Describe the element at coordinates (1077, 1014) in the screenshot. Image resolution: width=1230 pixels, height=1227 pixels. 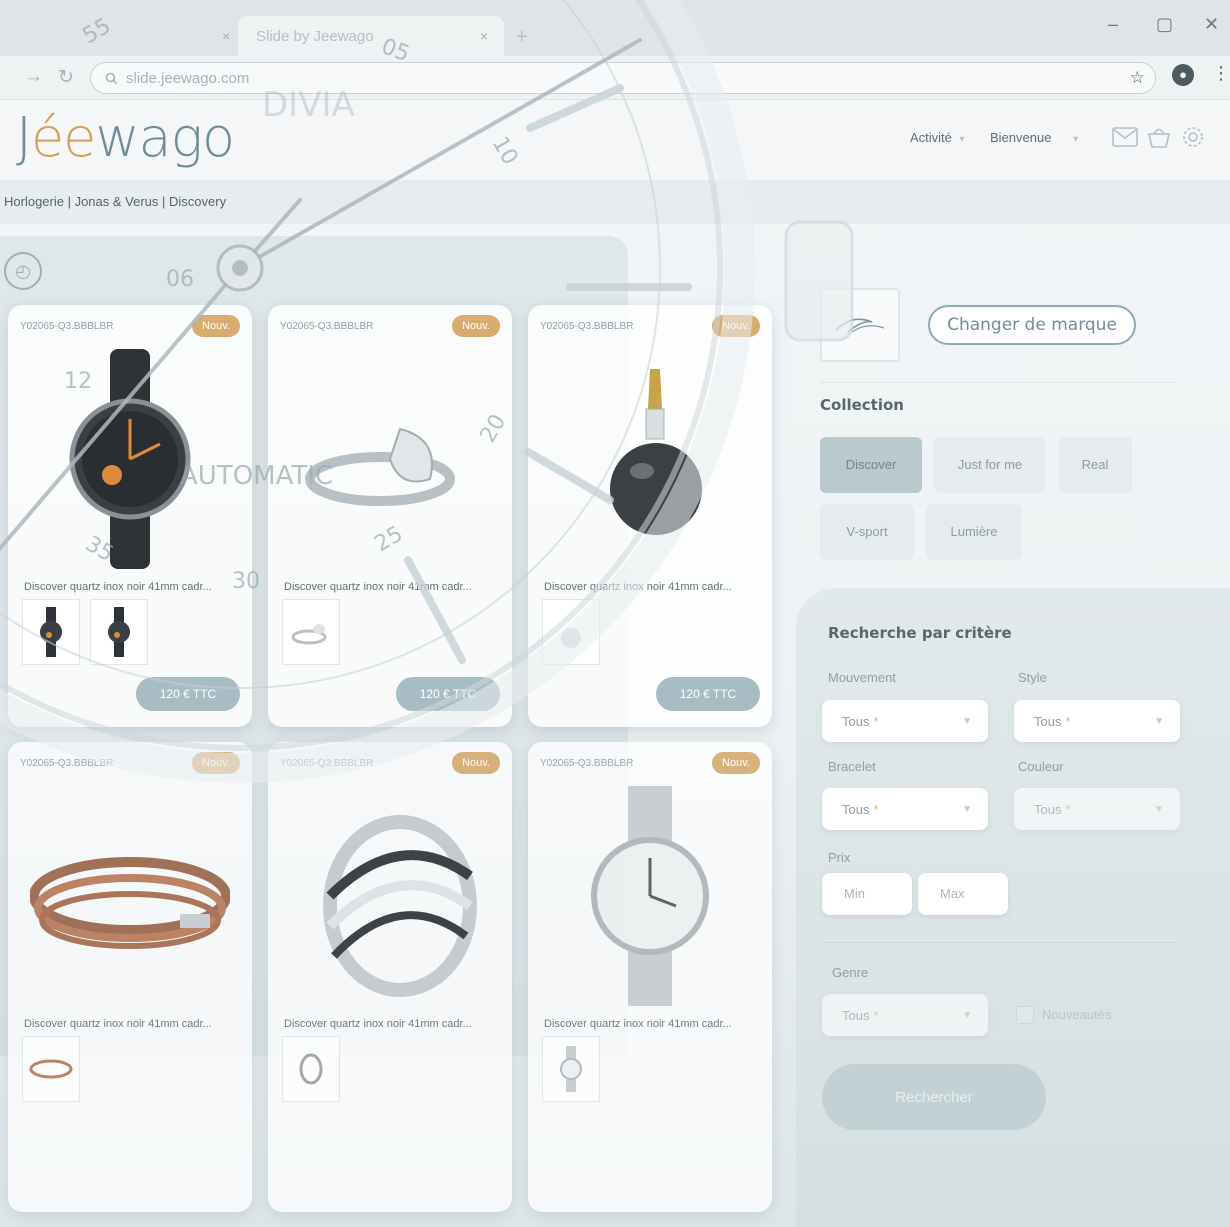
I see `new-items-label: Nouveautés` at that location.